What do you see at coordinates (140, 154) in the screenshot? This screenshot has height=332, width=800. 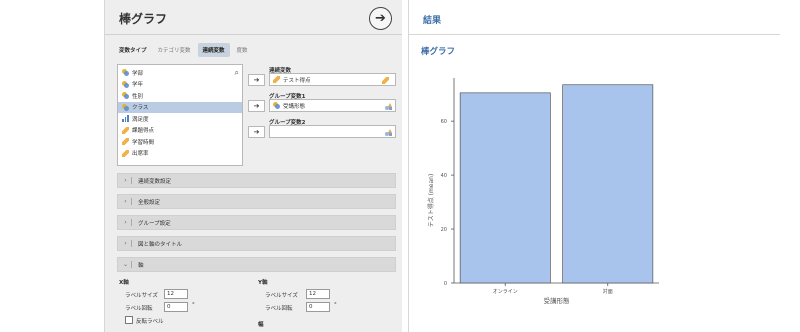 I see `variable-label: 出席率` at bounding box center [140, 154].